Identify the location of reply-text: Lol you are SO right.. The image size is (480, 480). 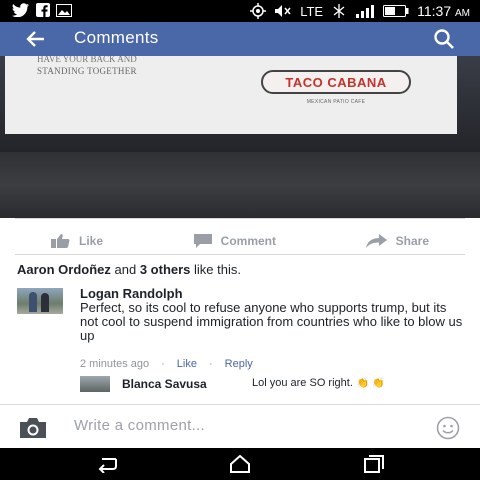
(302, 383).